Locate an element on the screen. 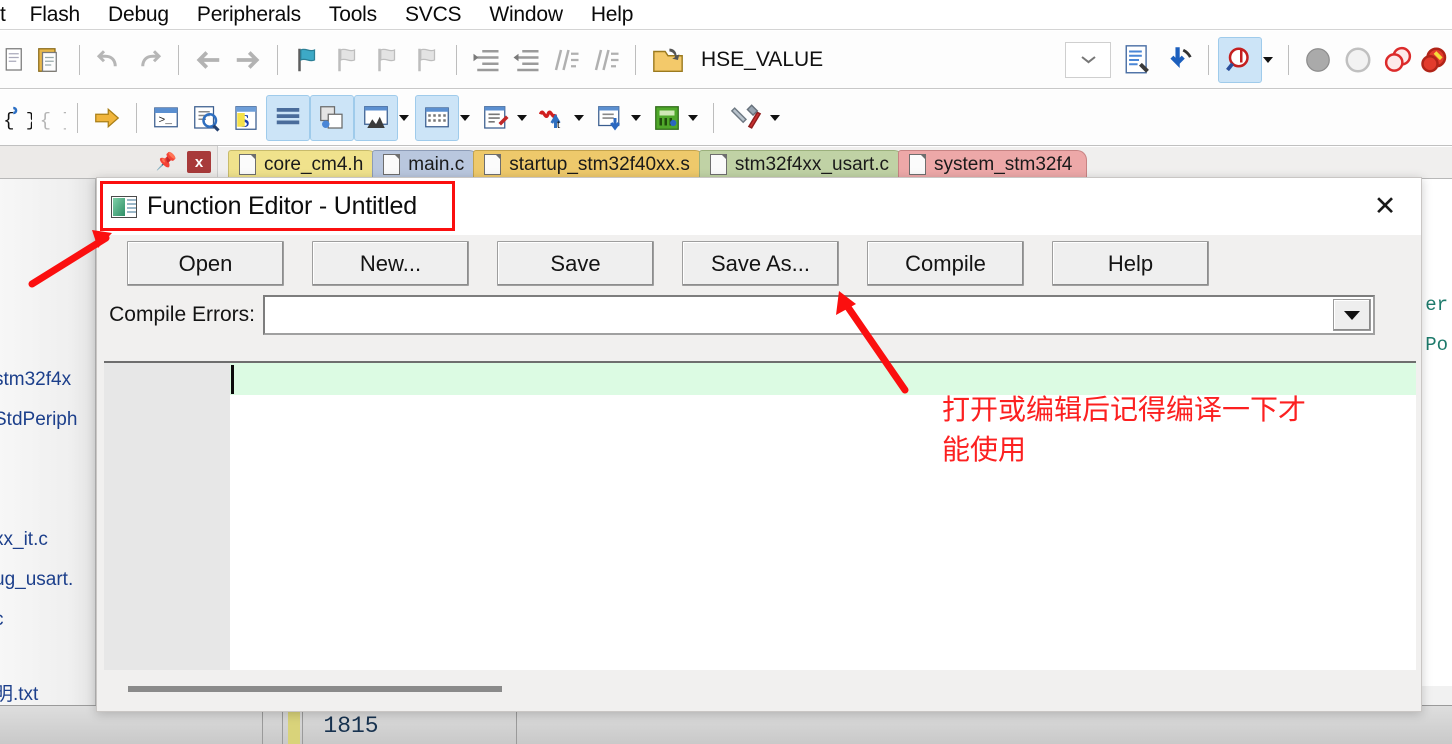  find-dropdown-caret-icon is located at coordinates (1268, 59).